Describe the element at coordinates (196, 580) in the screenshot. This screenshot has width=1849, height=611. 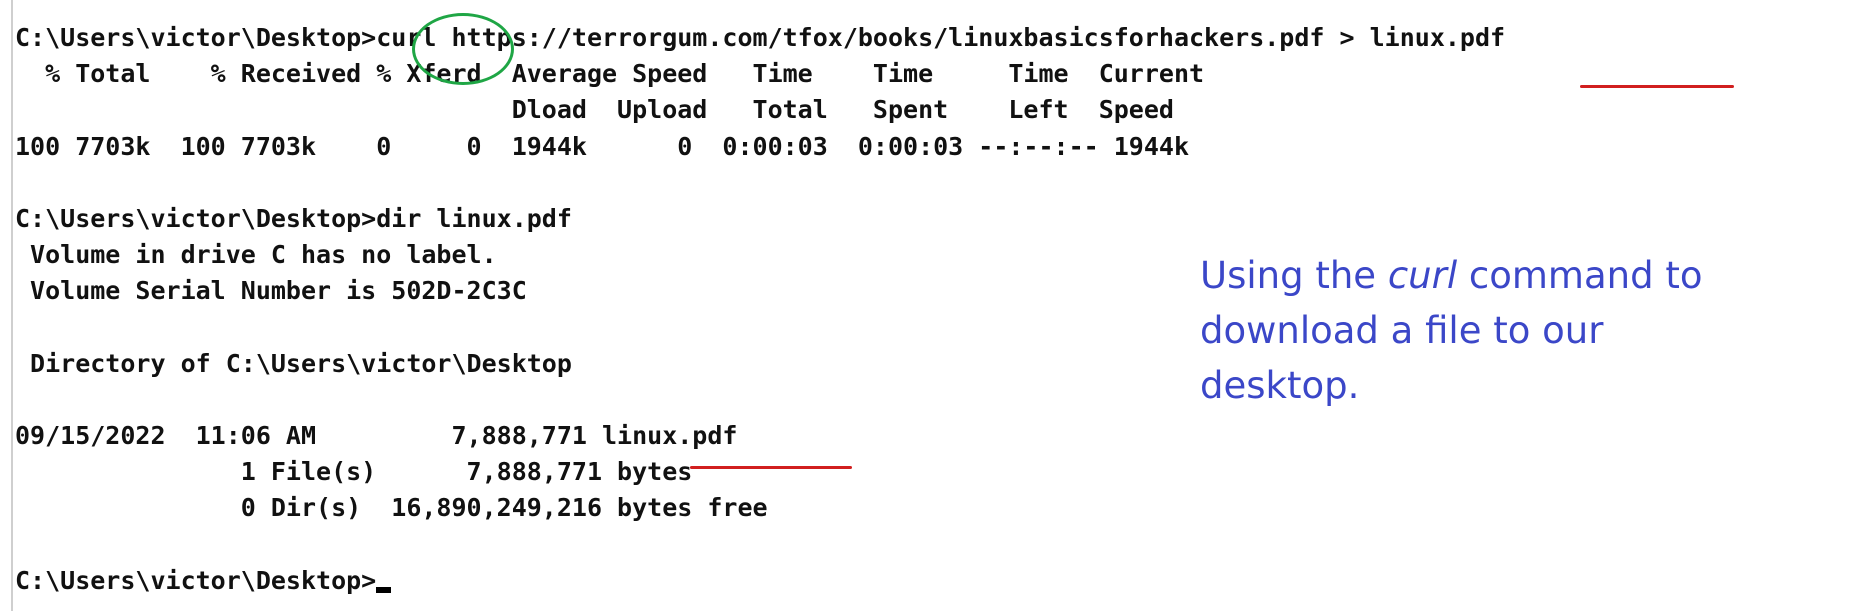
I see `prompt-text: C:\Users\victor\Desktop>` at that location.